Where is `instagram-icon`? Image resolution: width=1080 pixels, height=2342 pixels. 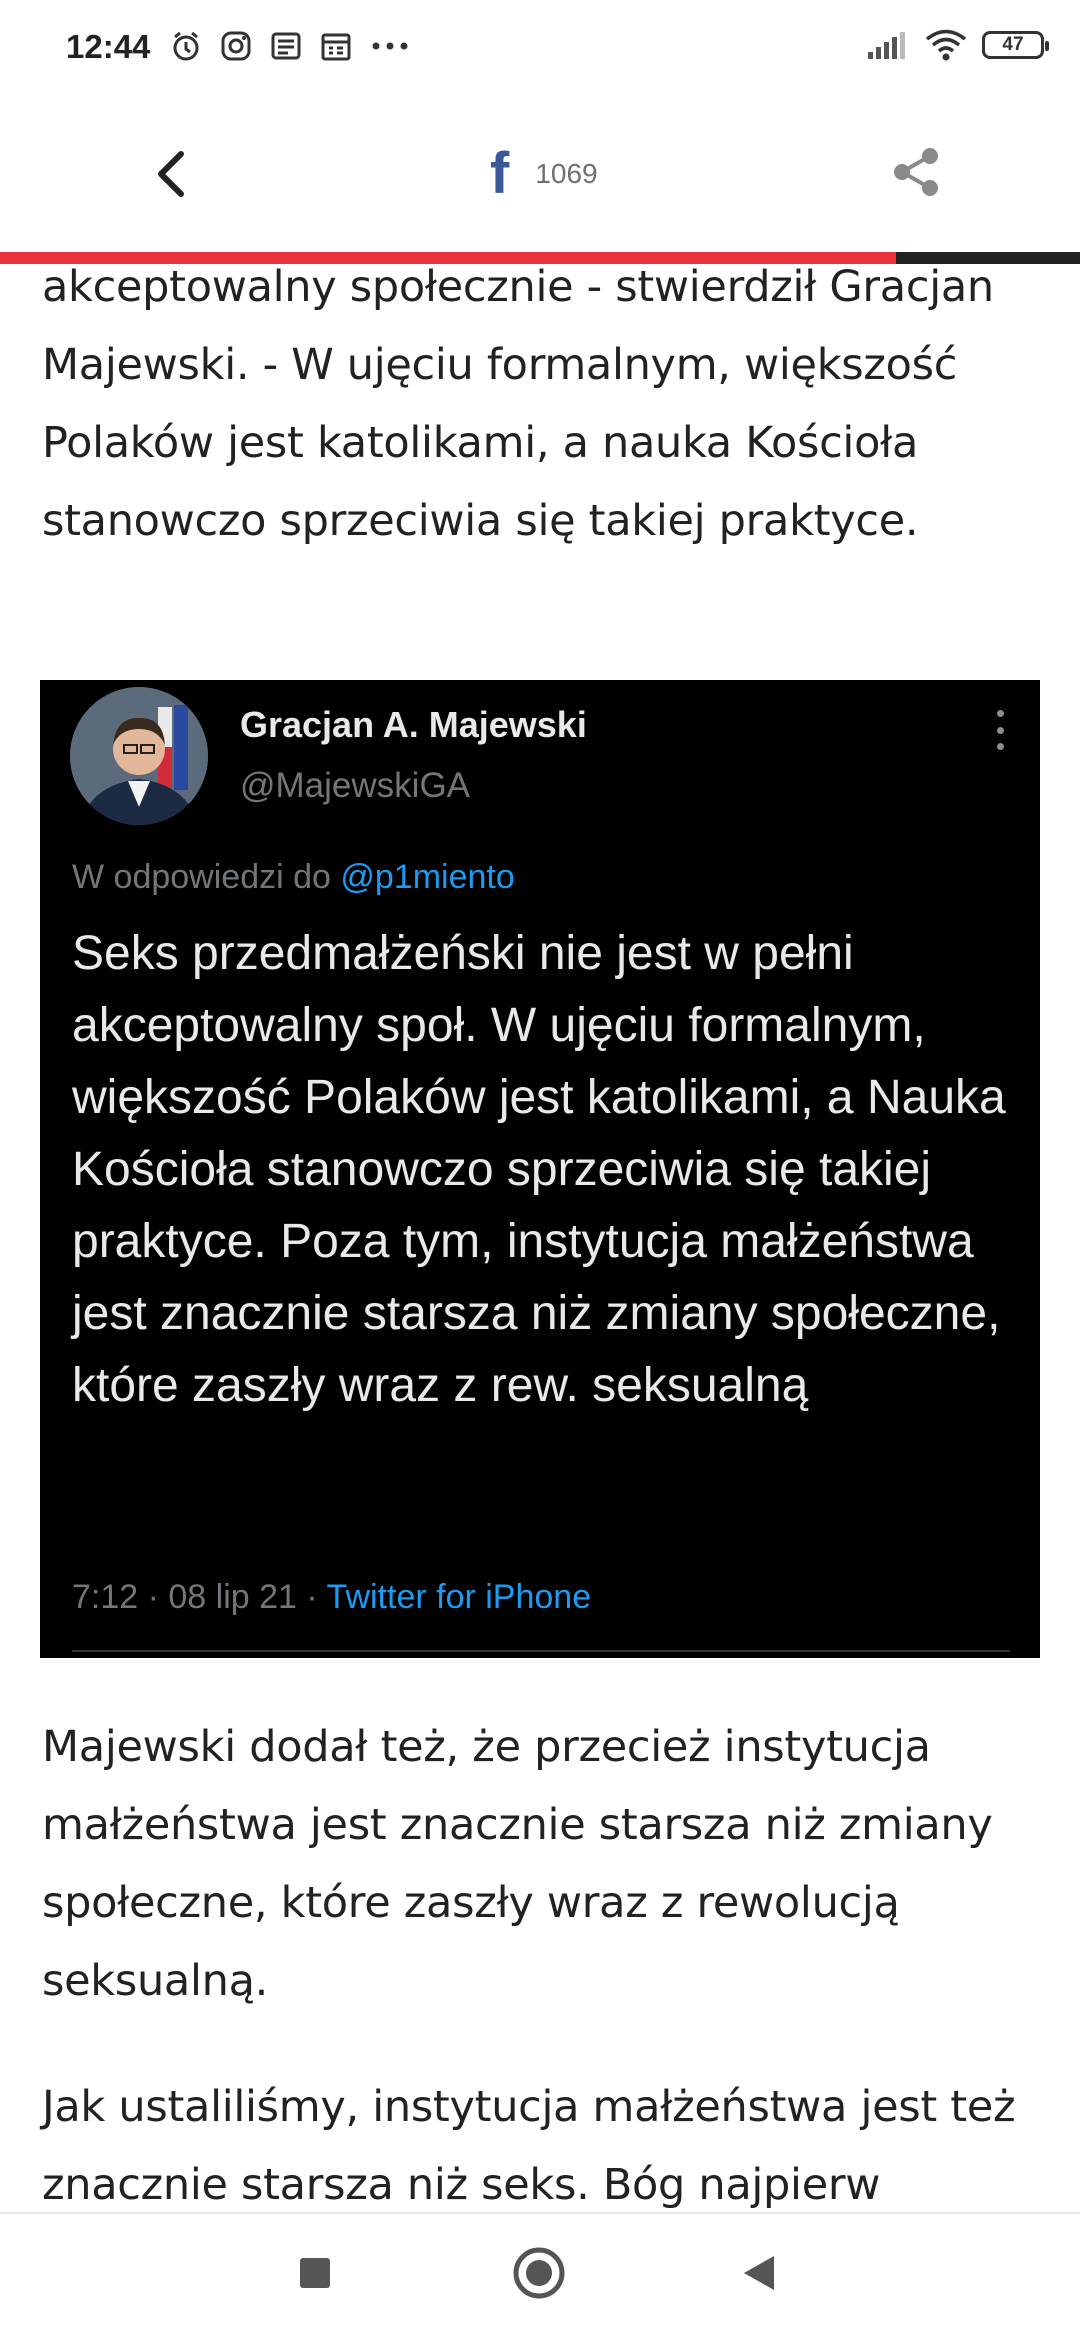 instagram-icon is located at coordinates (236, 46).